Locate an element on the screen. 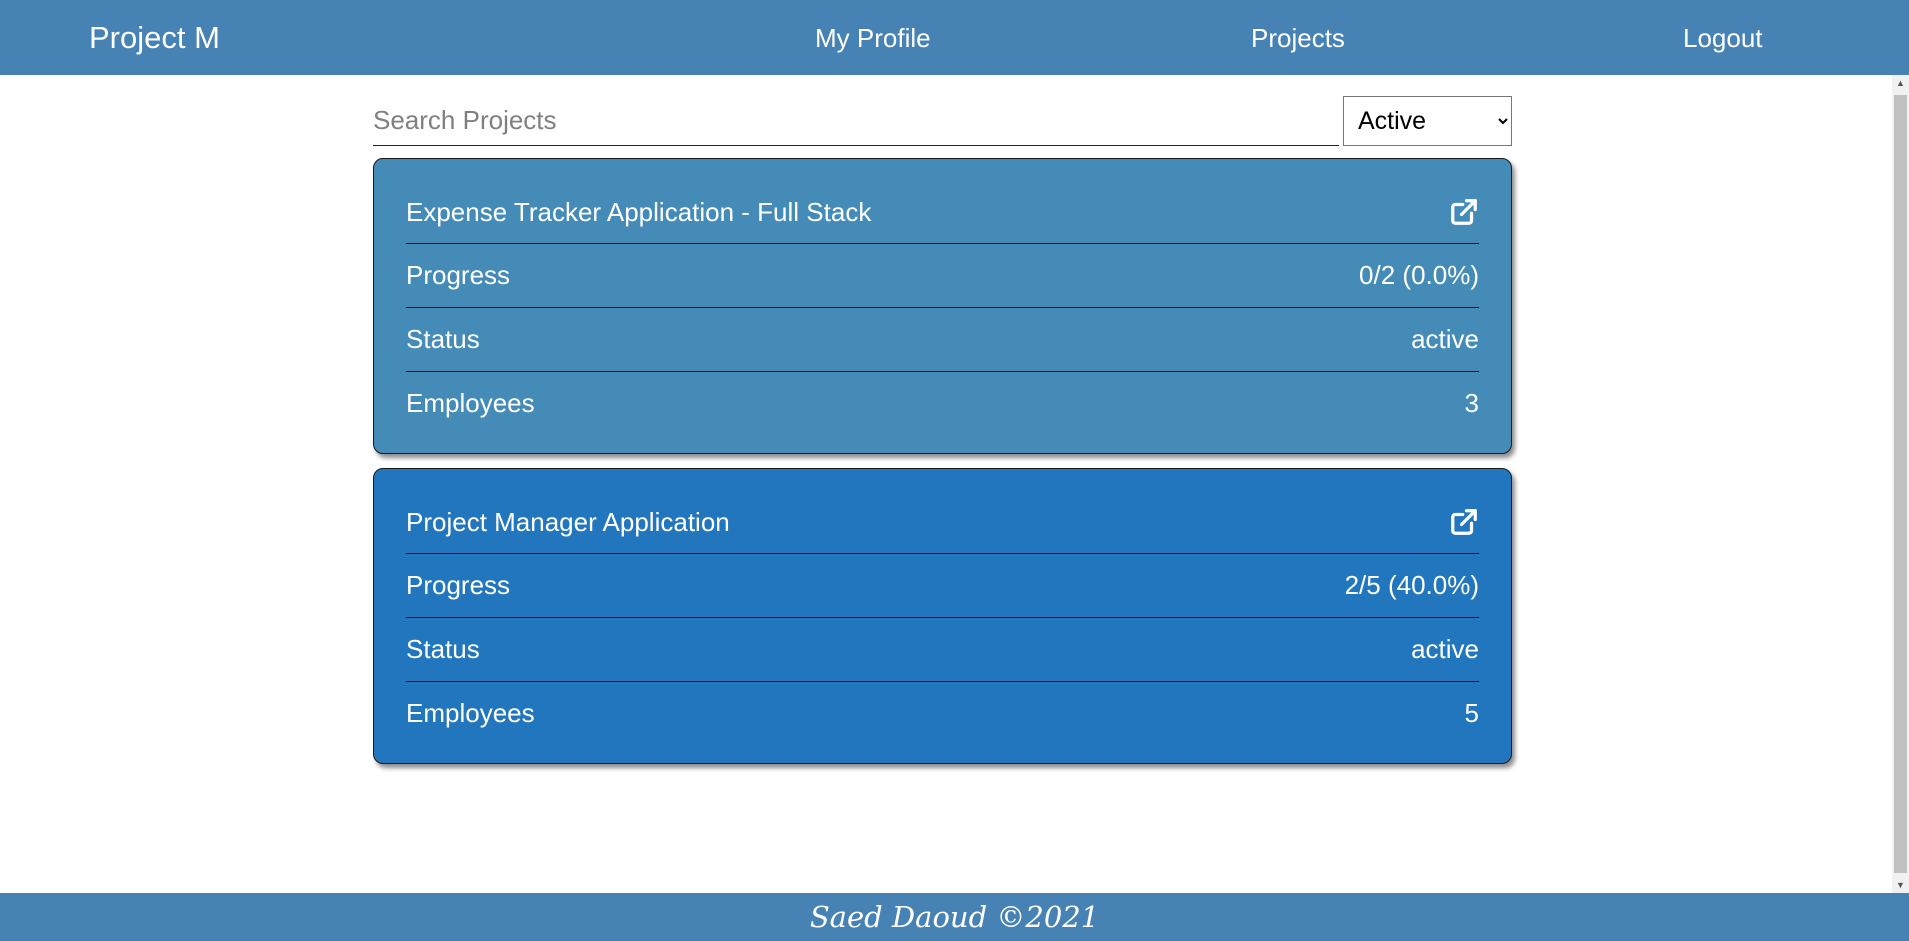  employees-value: 5 is located at coordinates (1471, 713).